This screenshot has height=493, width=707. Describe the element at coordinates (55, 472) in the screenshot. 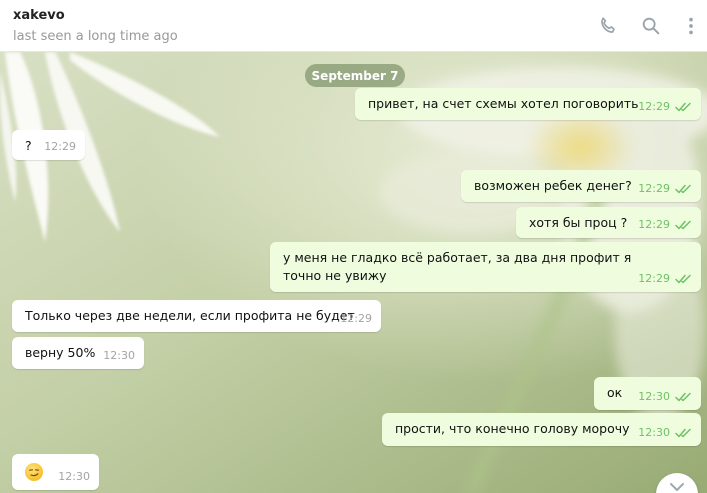

I see `message-bubble-incoming: 12:30` at that location.